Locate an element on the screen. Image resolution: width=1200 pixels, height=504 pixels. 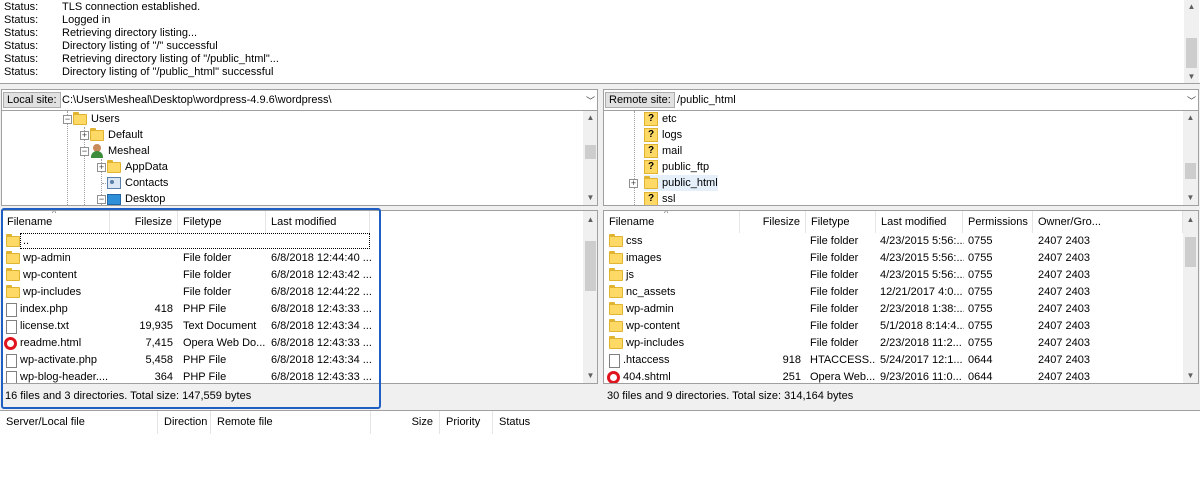
remote-site-path-input: /public_html is located at coordinates (927, 100).